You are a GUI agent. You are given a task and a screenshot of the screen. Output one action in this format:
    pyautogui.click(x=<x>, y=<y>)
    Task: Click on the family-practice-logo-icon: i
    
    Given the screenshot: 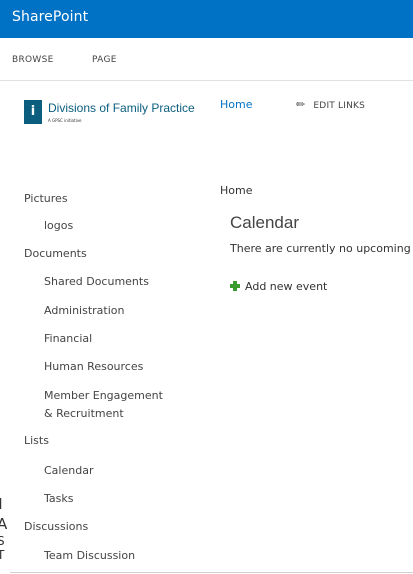 What is the action you would take?
    pyautogui.click(x=33, y=112)
    